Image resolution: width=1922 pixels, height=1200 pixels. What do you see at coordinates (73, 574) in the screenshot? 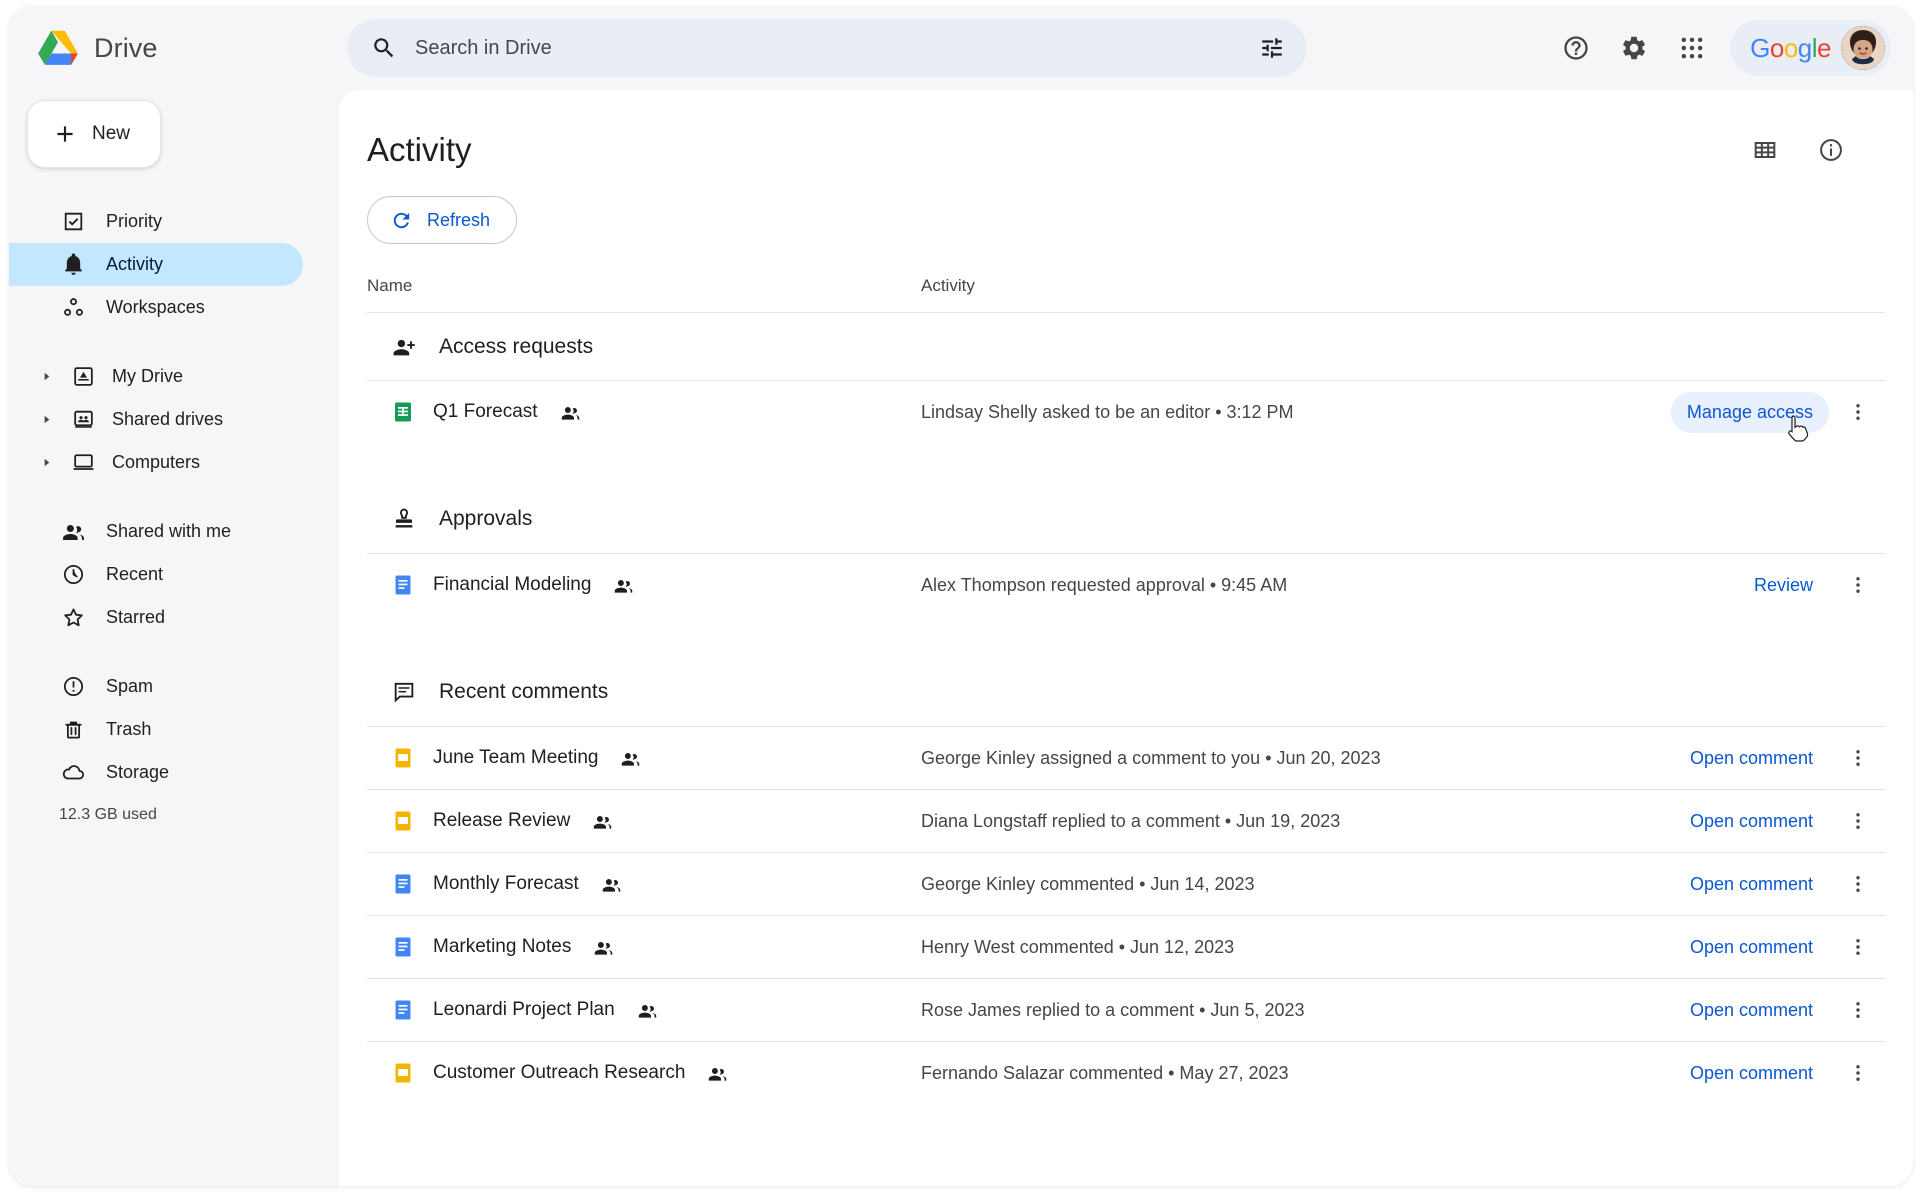
I see `clock-icon` at bounding box center [73, 574].